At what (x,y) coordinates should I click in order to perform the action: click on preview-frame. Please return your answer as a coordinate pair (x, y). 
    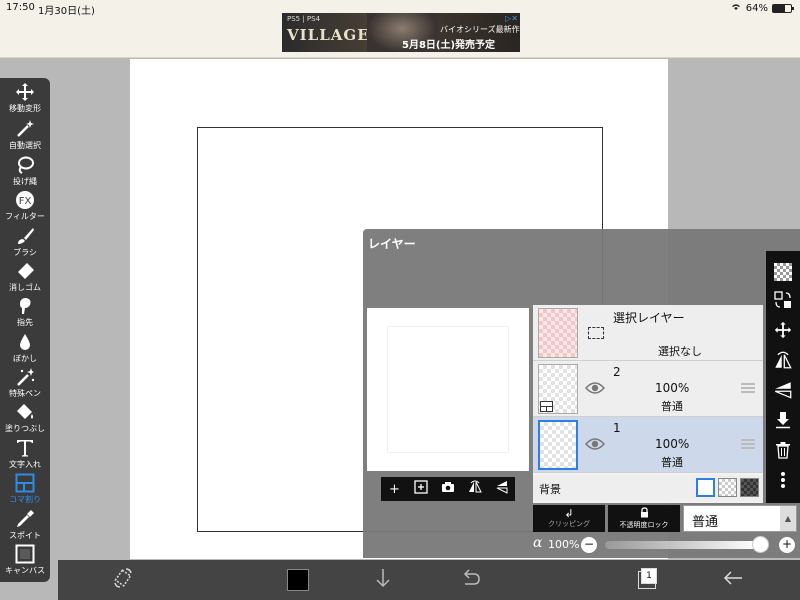
    Looking at the image, I should click on (448, 389).